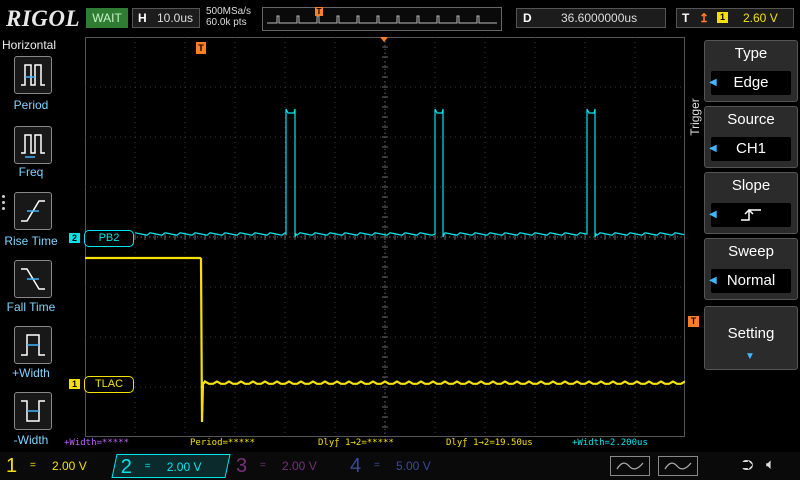  What do you see at coordinates (299, 466) in the screenshot?
I see `channel-3-scale: 2.00 V` at bounding box center [299, 466].